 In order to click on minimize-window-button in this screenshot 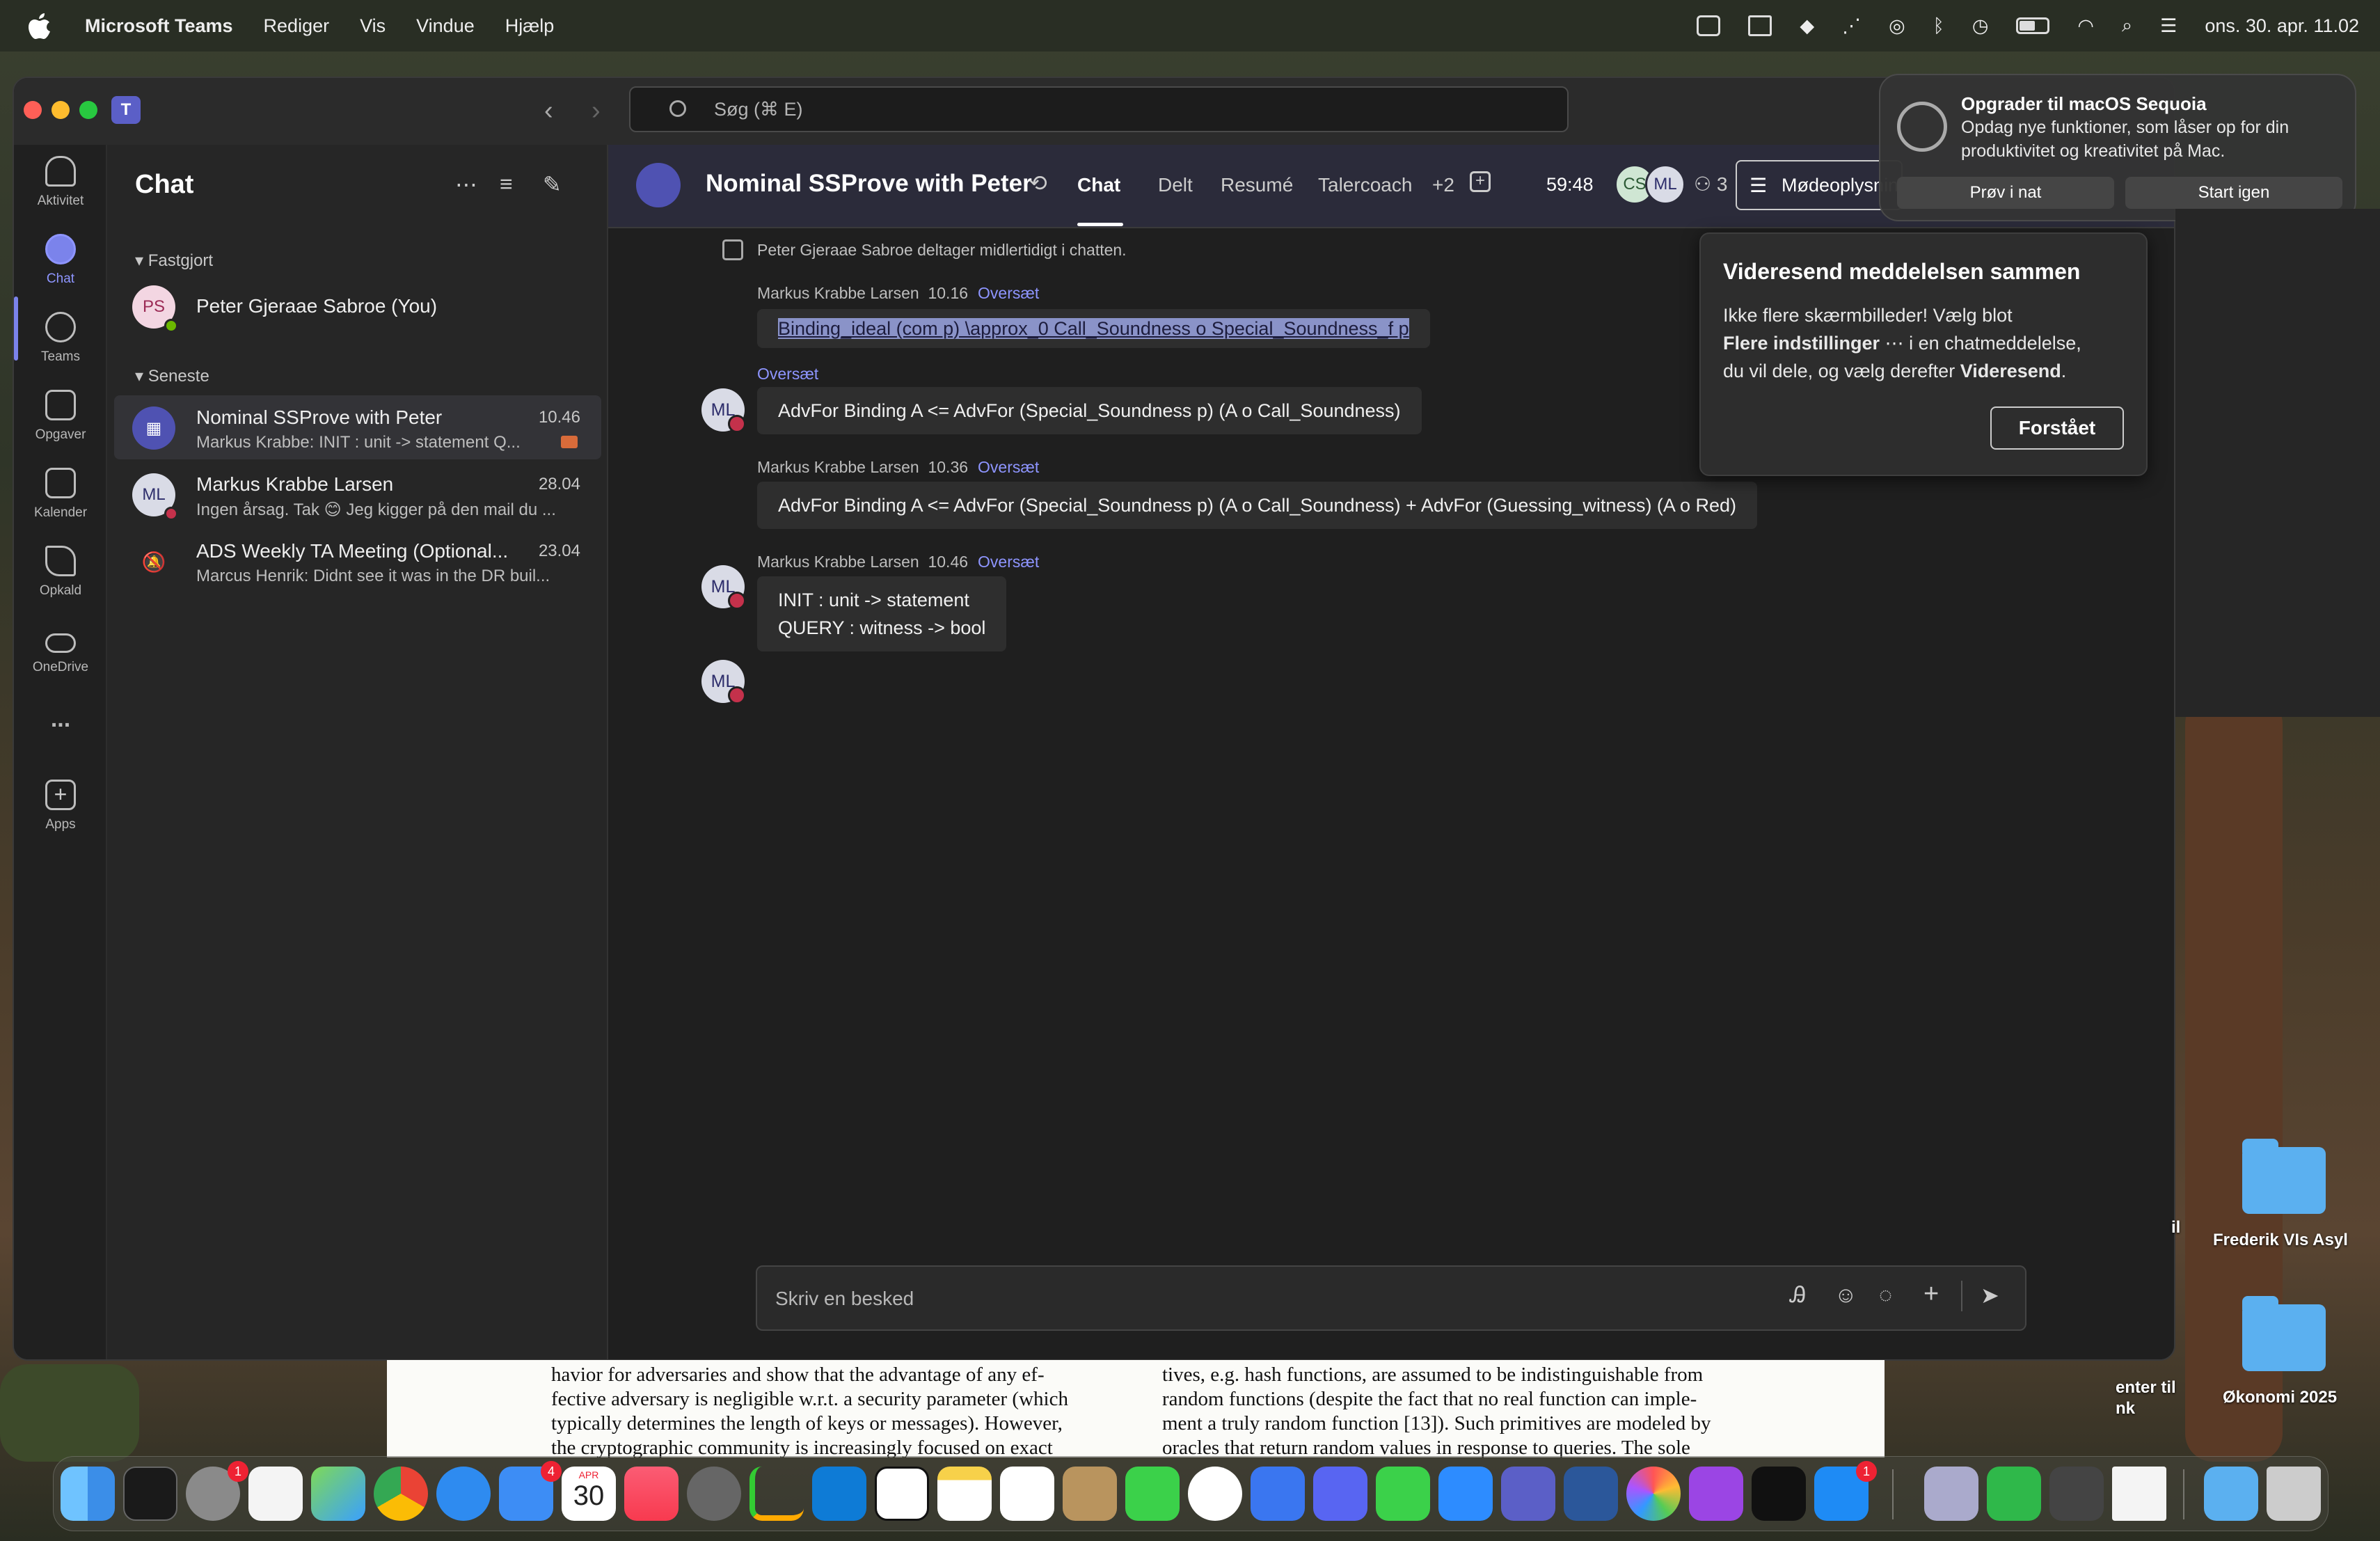, I will do `click(60, 110)`.